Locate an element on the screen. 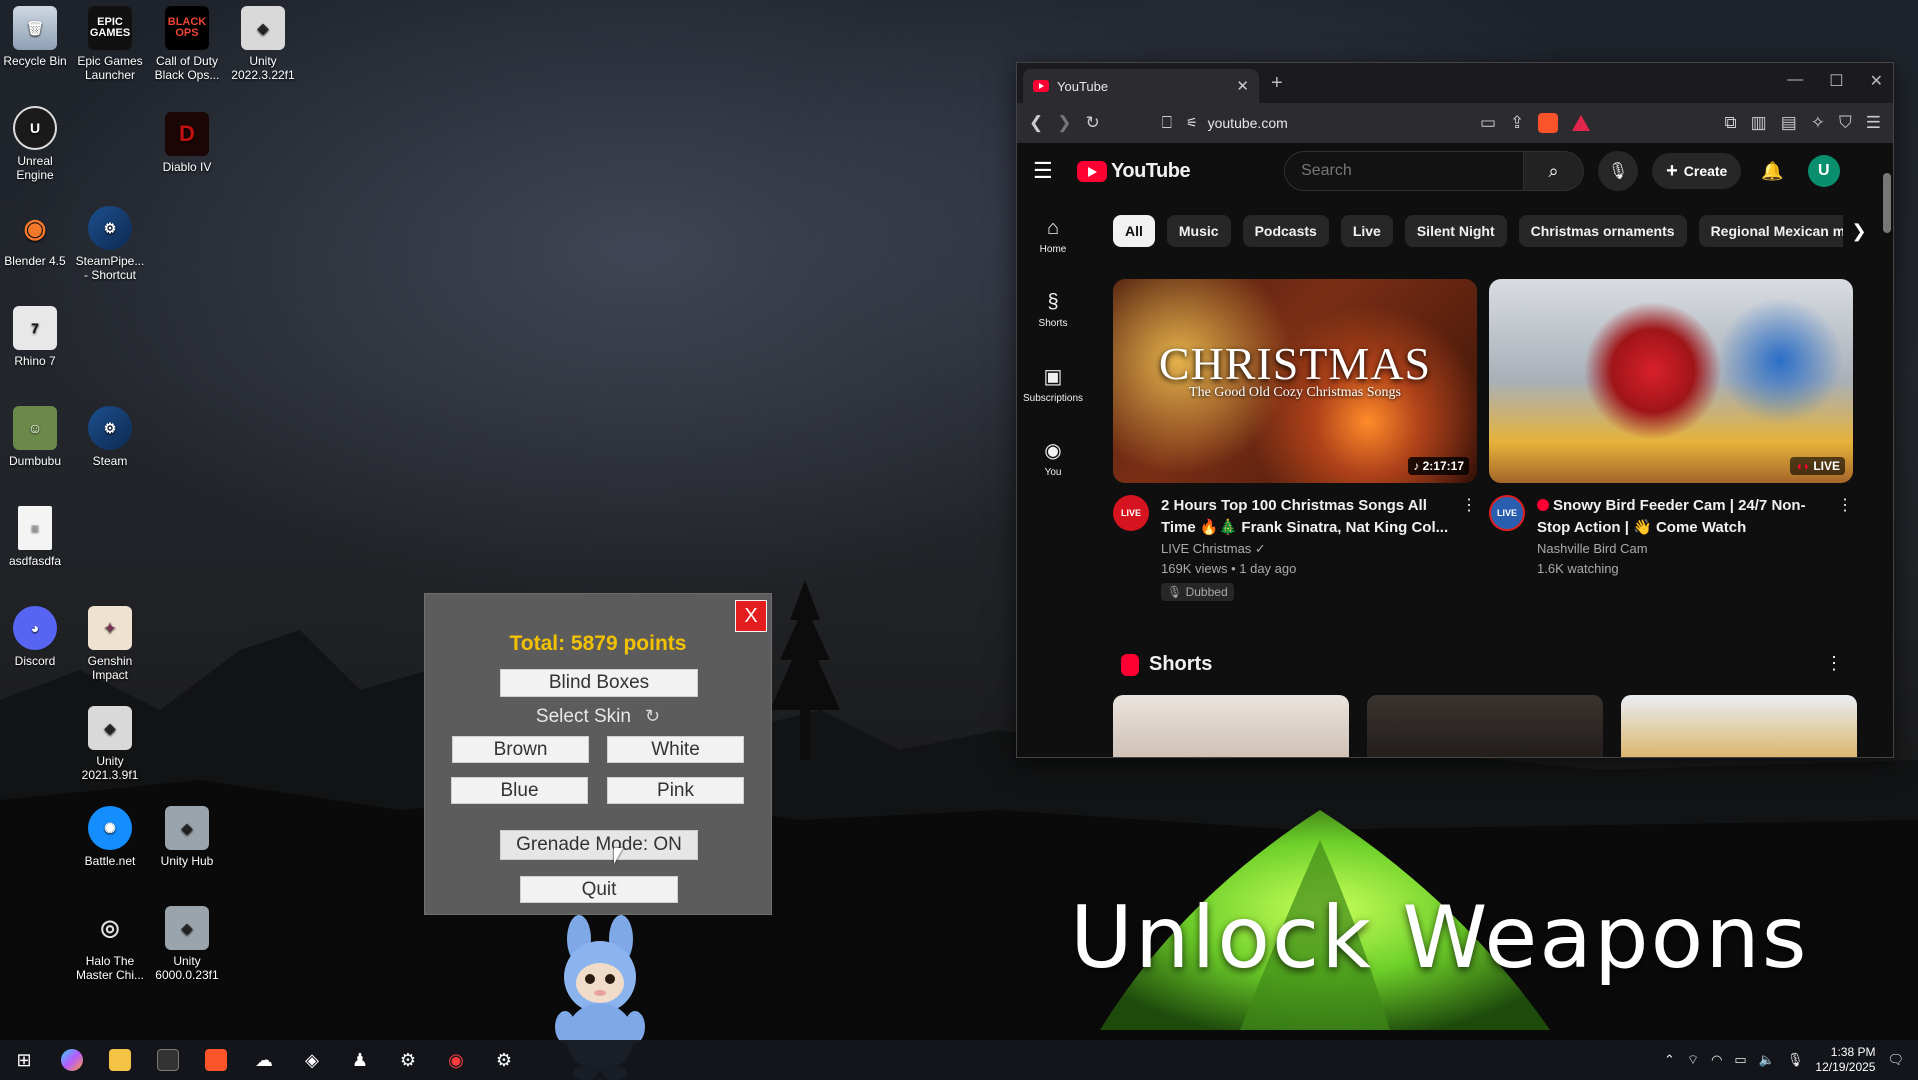 The image size is (1918, 1080). search-input is located at coordinates (1404, 171).